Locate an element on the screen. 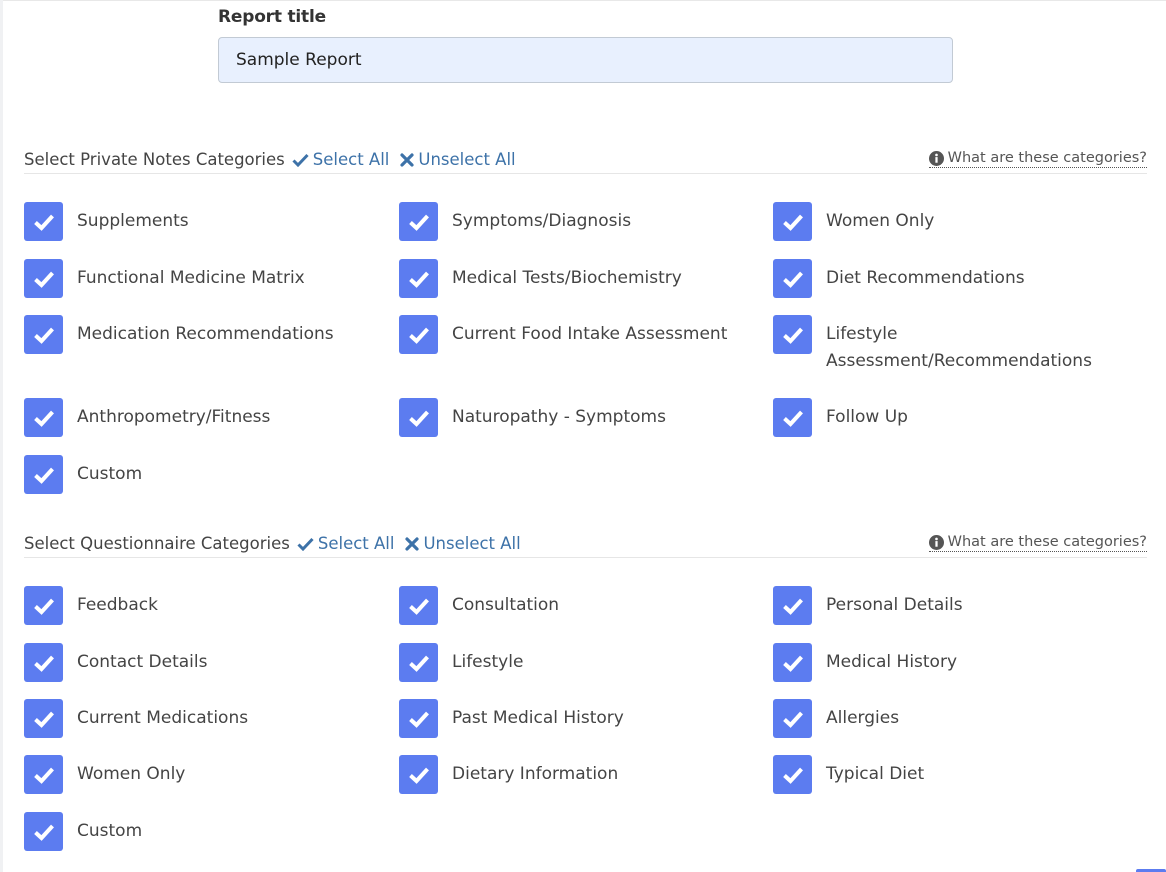  category-checkbox-item: Feedback is located at coordinates (210, 605).